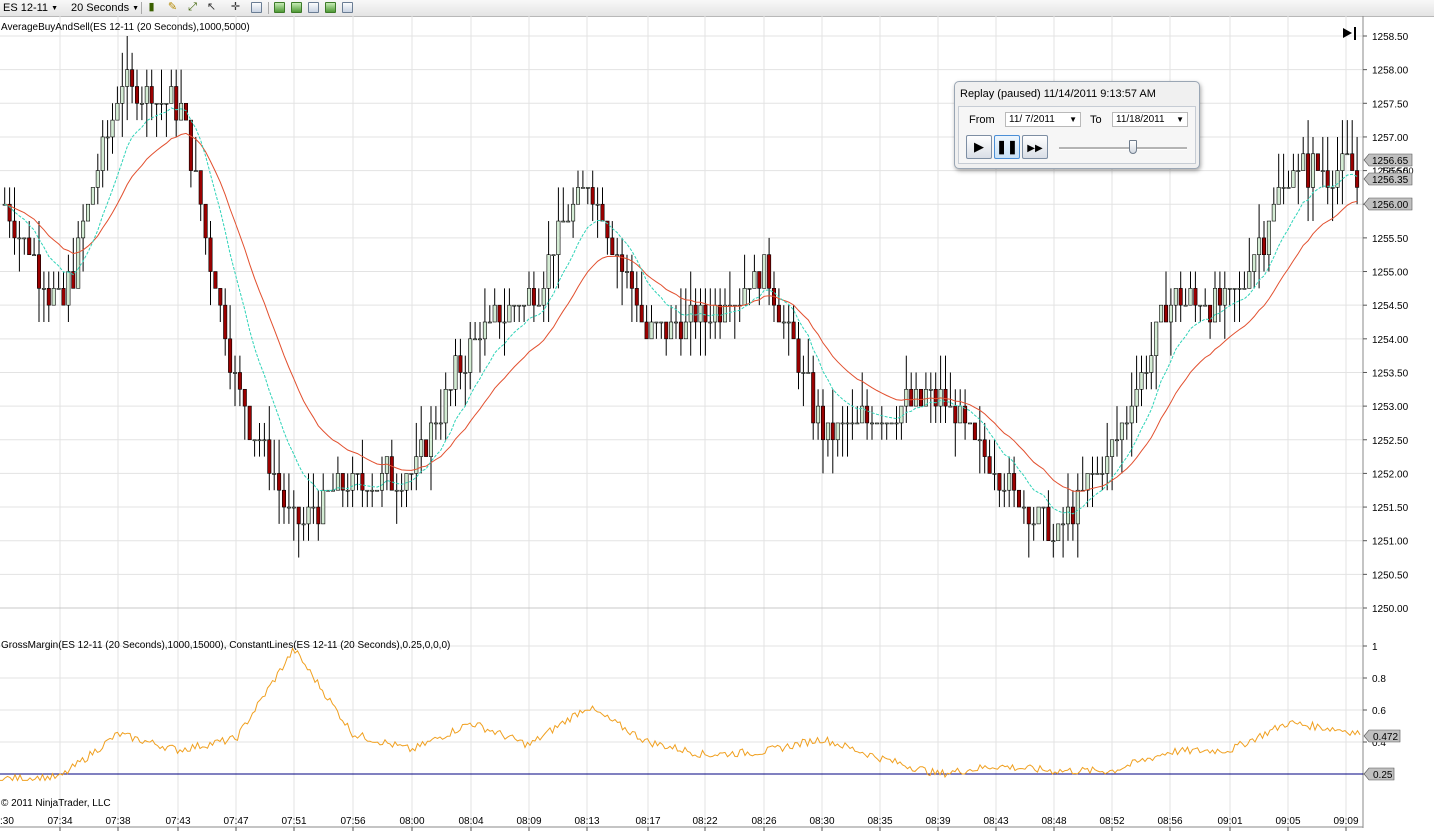 The image size is (1434, 836). I want to click on chevron-down-icon: ▼, so click(1073, 119).